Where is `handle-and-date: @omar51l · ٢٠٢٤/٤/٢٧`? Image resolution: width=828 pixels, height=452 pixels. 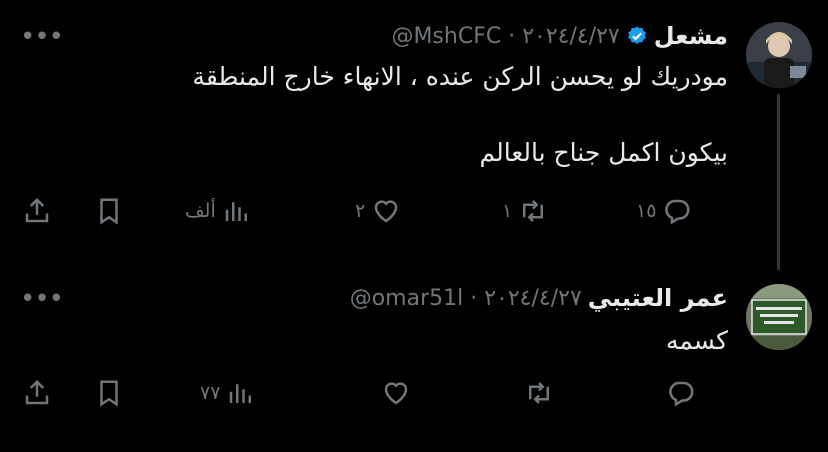
handle-and-date: @omar51l · ٢٠٢٤/٤/٢٧ is located at coordinates (466, 298).